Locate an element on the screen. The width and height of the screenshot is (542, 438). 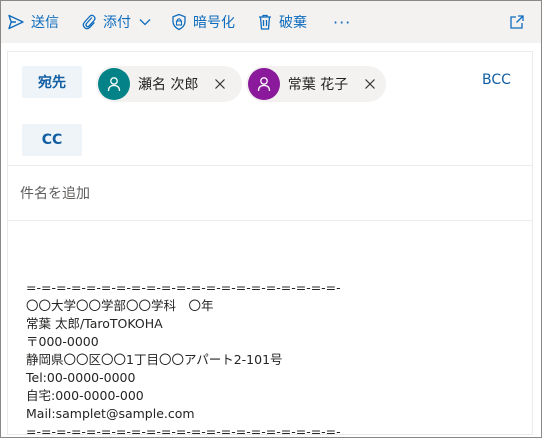
signature-line: 〇〇大学〇〇学部〇〇学科 〇年 is located at coordinates (120, 305).